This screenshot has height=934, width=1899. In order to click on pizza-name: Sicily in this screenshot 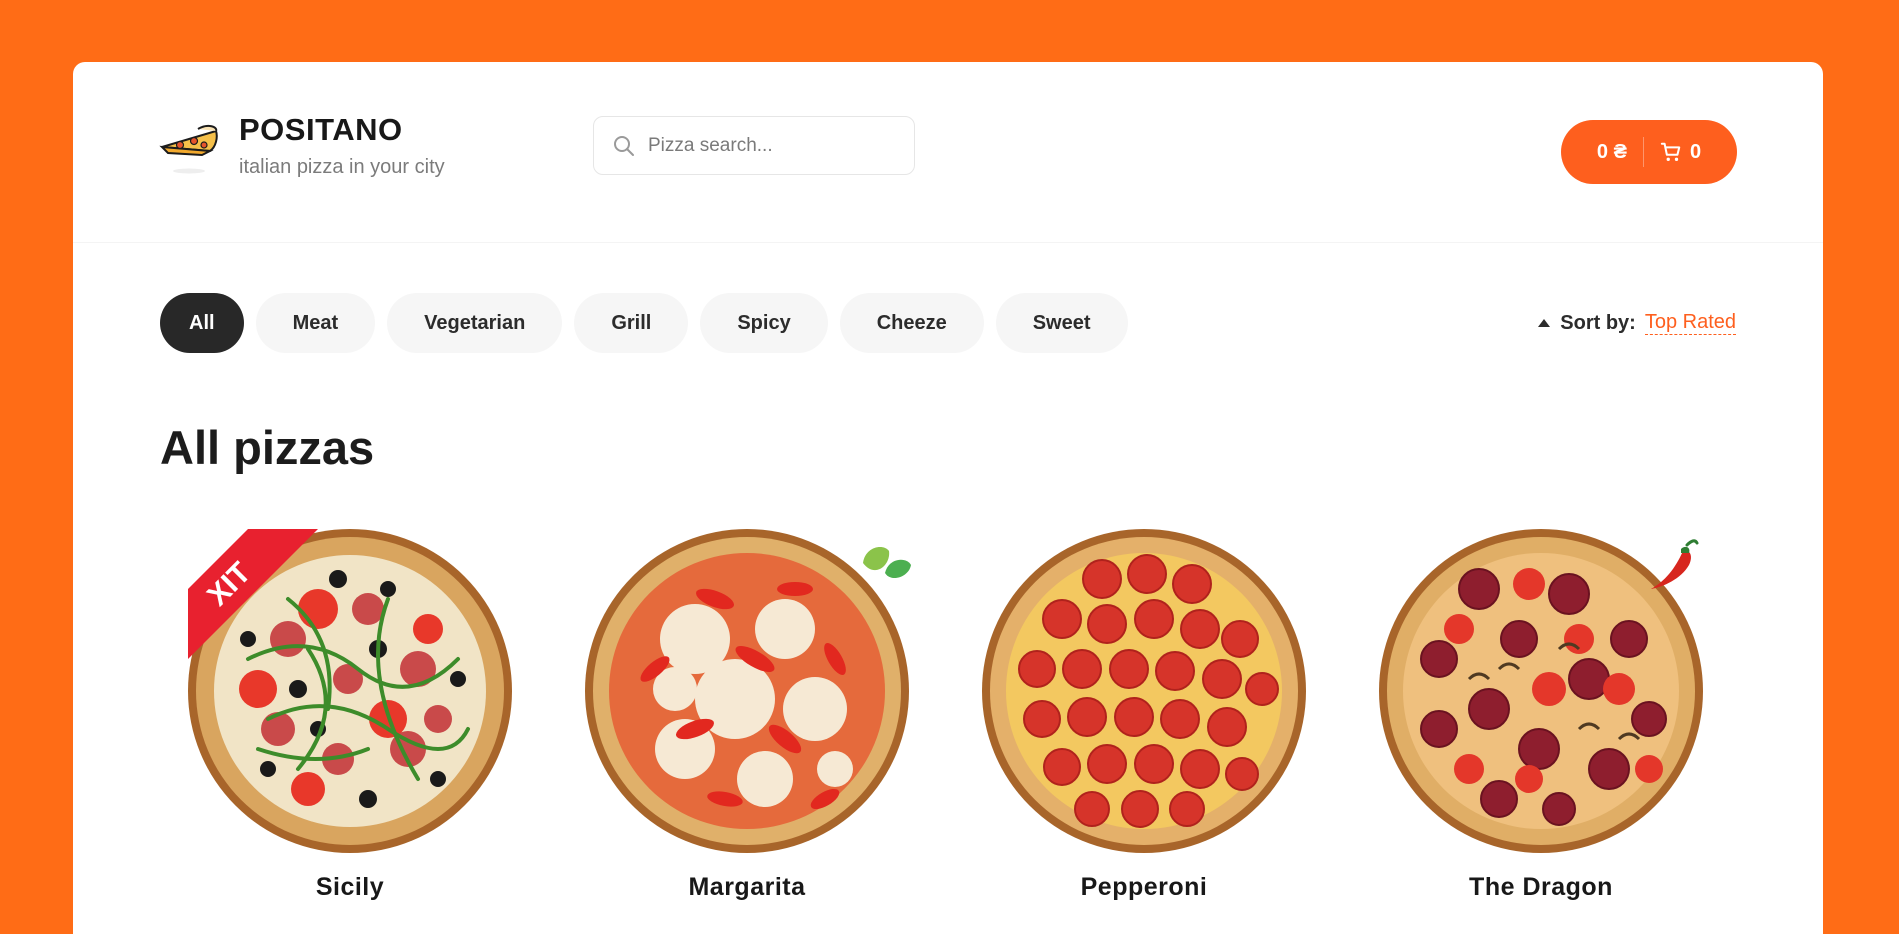, I will do `click(350, 887)`.